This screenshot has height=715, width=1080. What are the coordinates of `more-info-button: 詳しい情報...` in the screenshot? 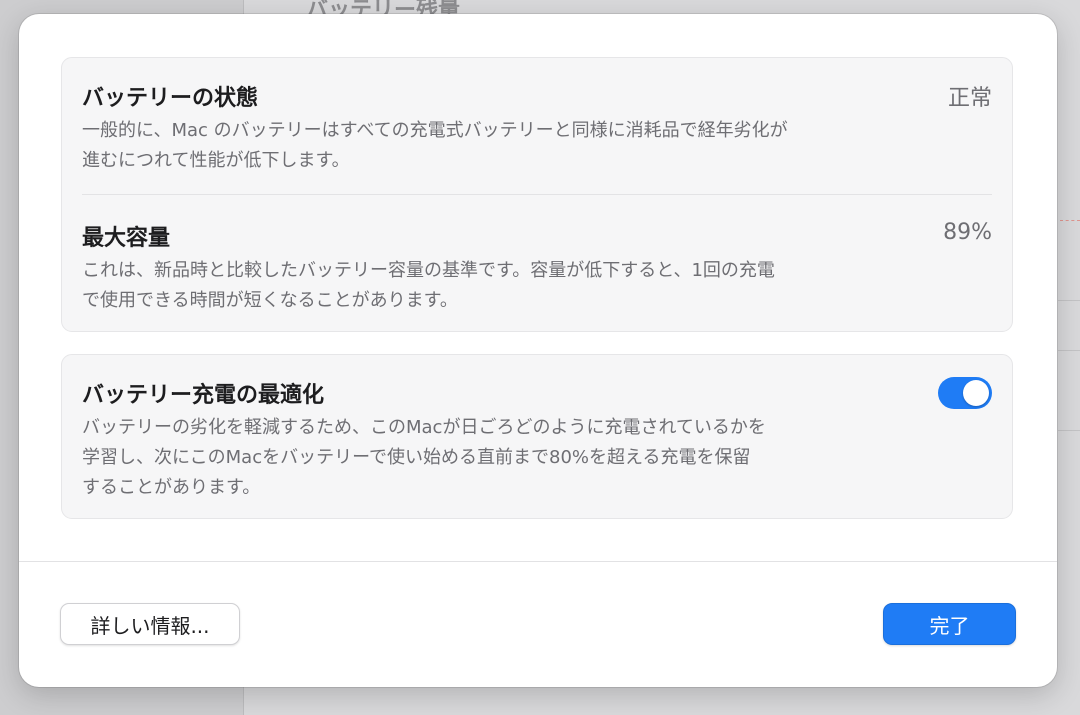 It's located at (150, 624).